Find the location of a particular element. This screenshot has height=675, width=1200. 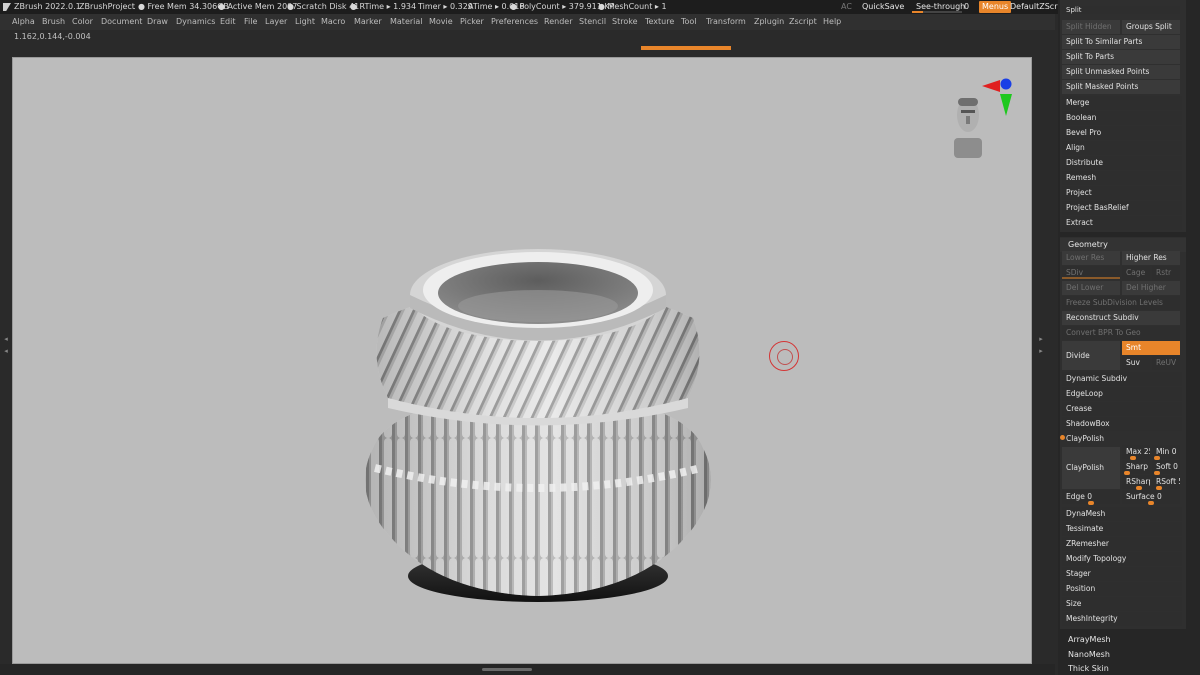

split-unmasked-button: Split Unmasked Points is located at coordinates (1121, 72).